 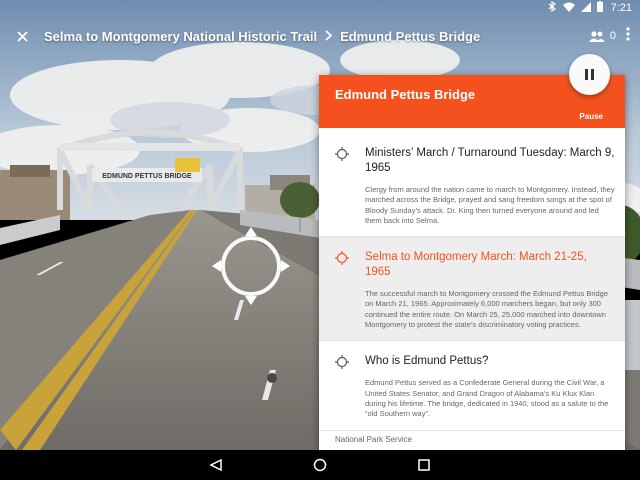 I want to click on clock: 7:21, so click(x=621, y=8).